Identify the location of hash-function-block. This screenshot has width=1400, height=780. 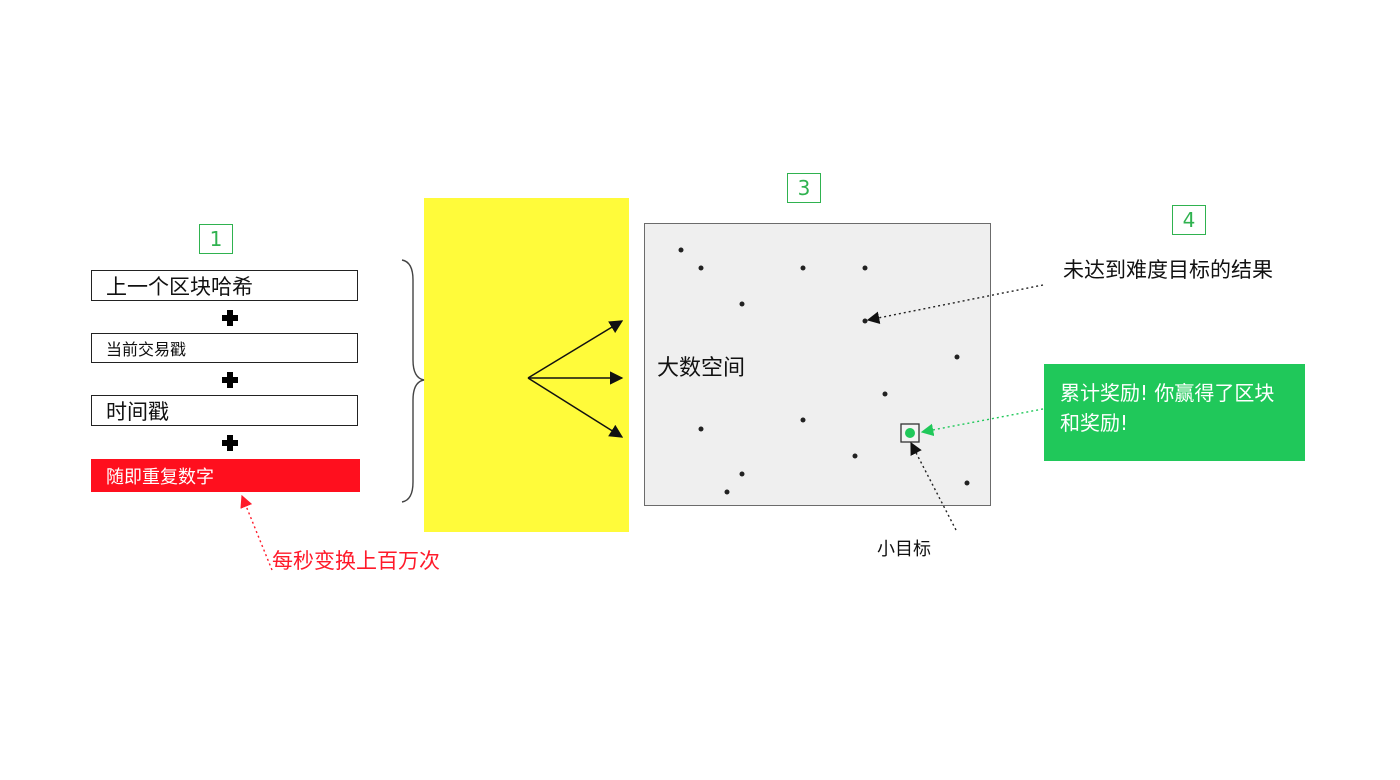
(526, 365).